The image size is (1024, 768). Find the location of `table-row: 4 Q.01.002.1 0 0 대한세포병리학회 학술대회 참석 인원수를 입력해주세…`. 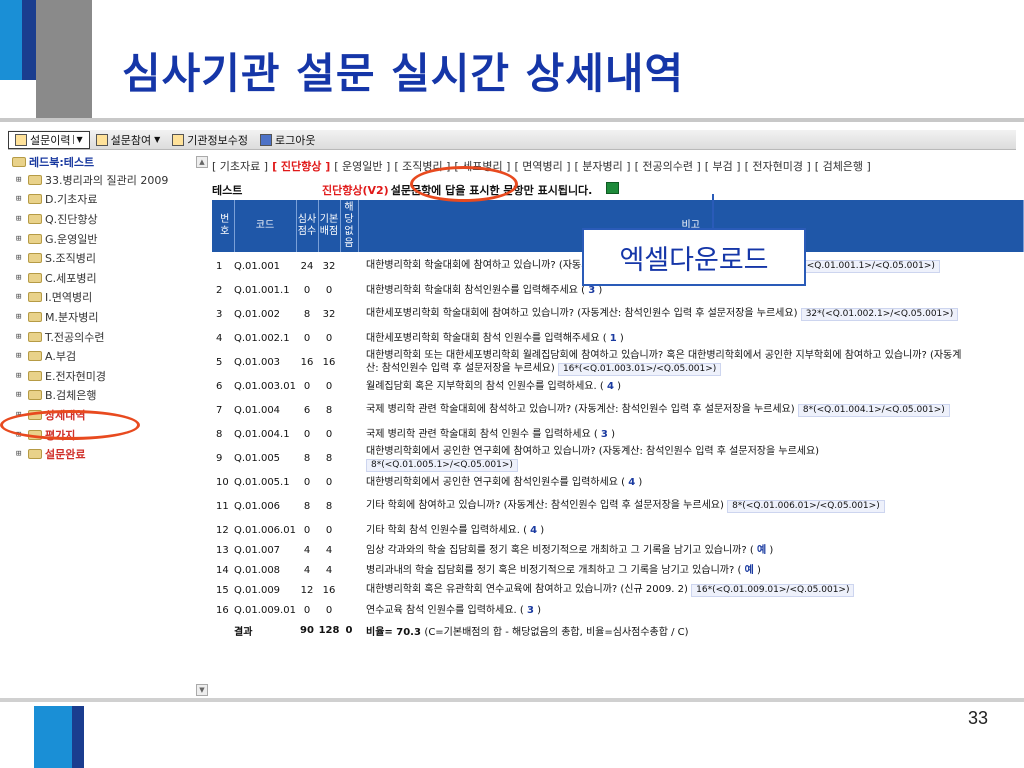

table-row: 4 Q.01.002.1 0 0 대한세포병리학회 학술대회 참석 인원수를 입력해주세… is located at coordinates (618, 338).